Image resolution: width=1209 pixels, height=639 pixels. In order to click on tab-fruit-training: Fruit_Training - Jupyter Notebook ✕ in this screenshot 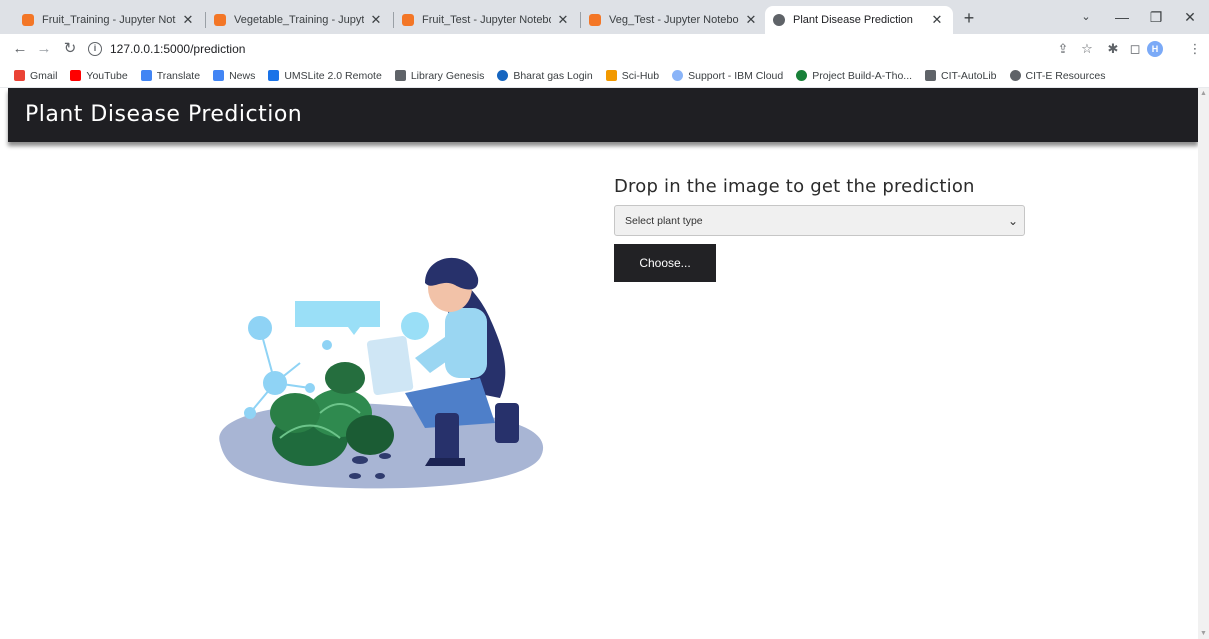, I will do `click(109, 20)`.